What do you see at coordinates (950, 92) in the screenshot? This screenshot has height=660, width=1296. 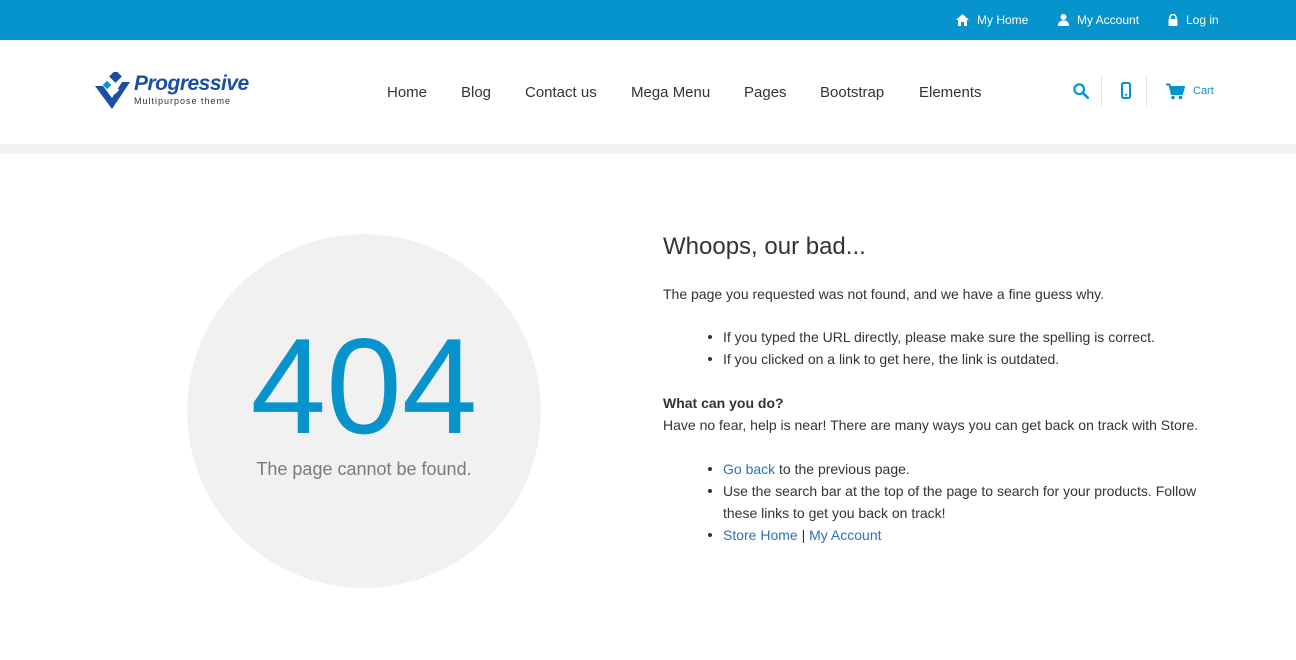 I see `nav-item-elements: Elements` at bounding box center [950, 92].